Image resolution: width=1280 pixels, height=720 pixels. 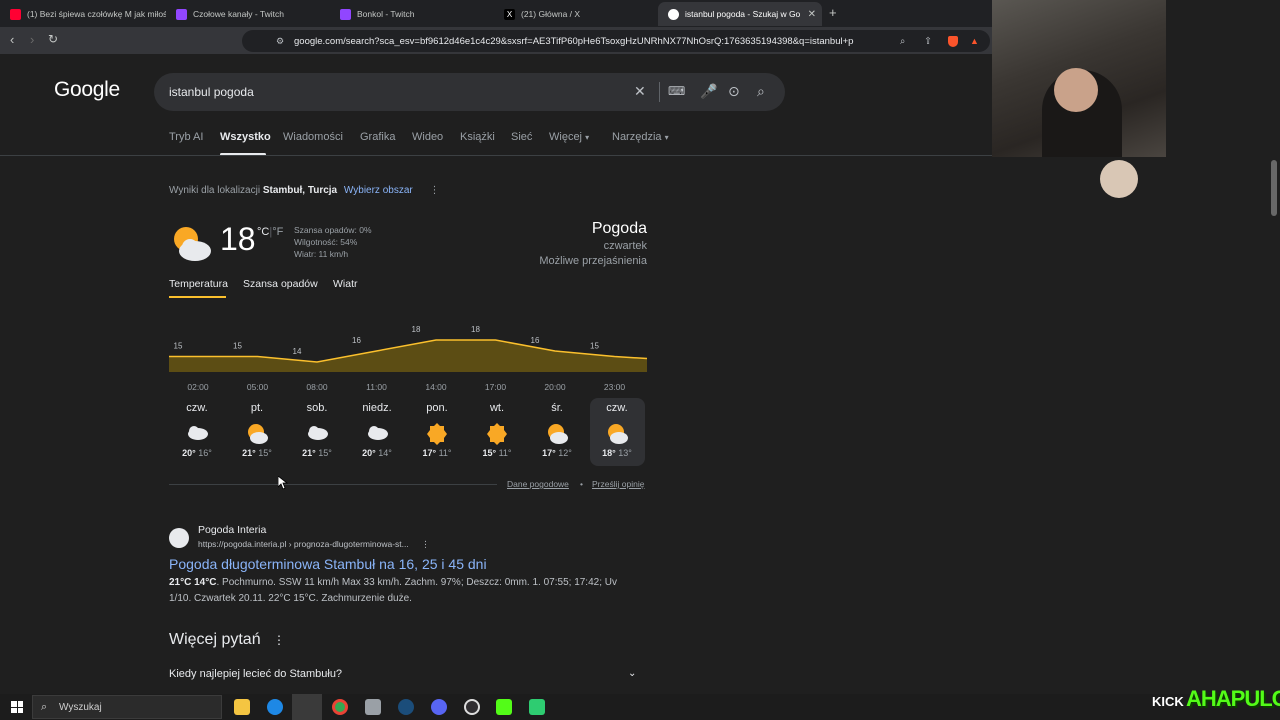 I want to click on unit-toggle: °C|°F, so click(x=270, y=232).